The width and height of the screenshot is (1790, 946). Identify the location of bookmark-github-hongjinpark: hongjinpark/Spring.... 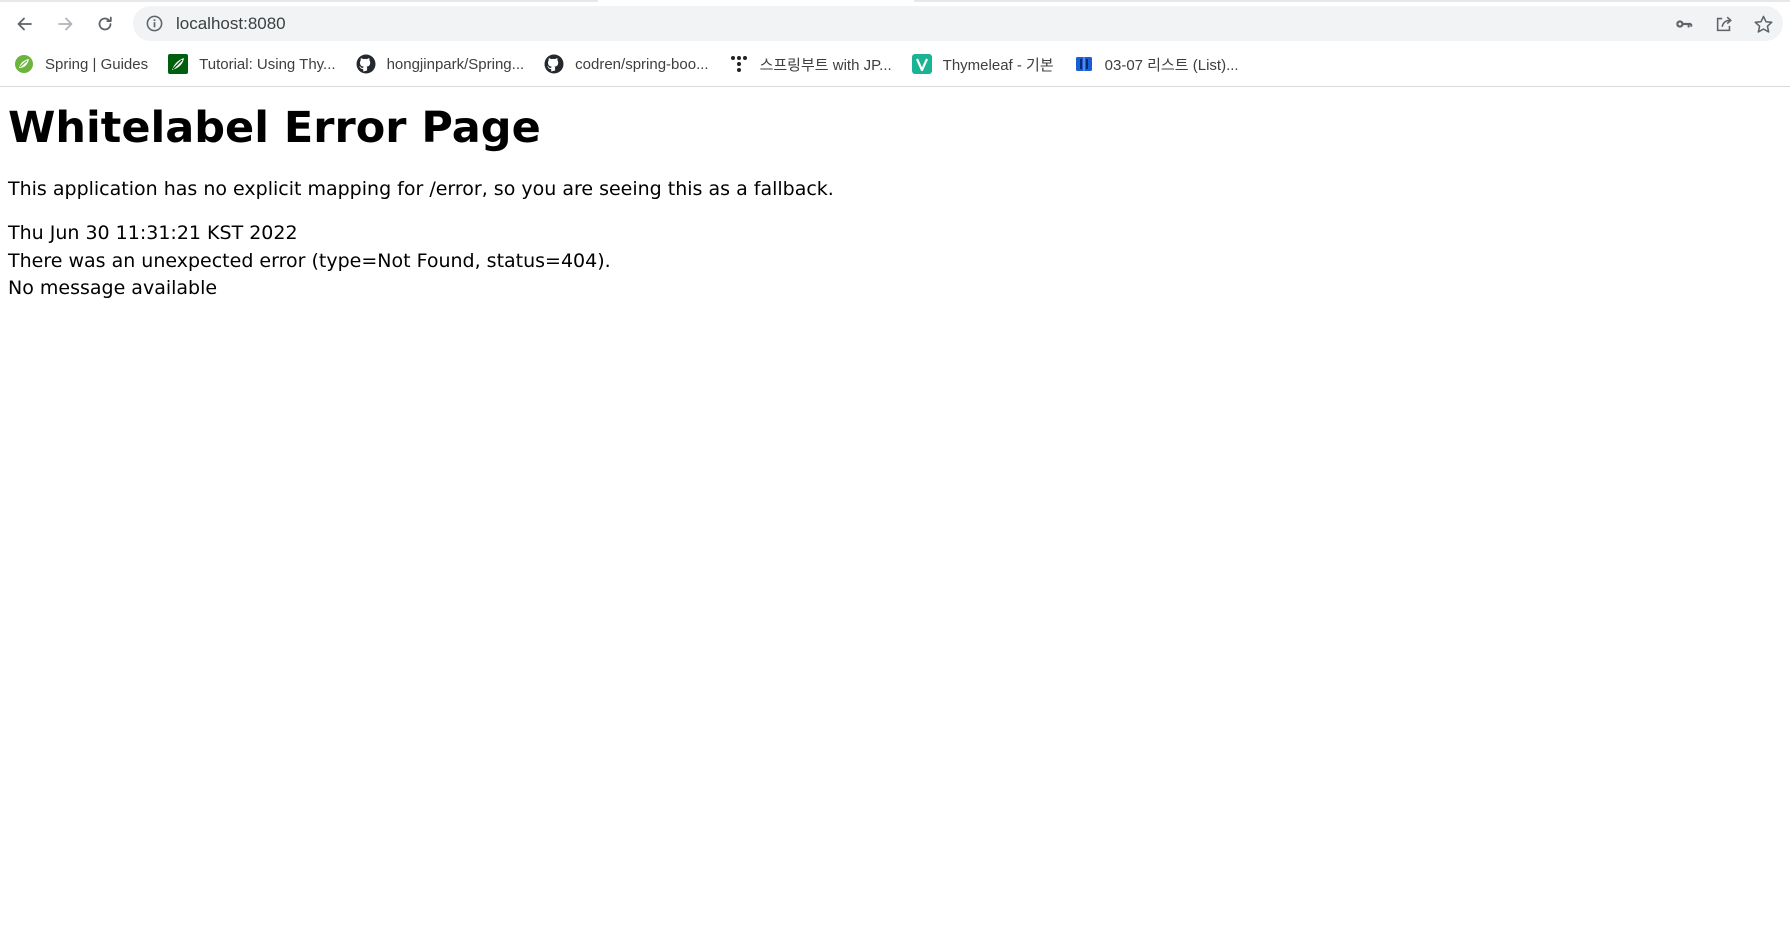
(440, 64).